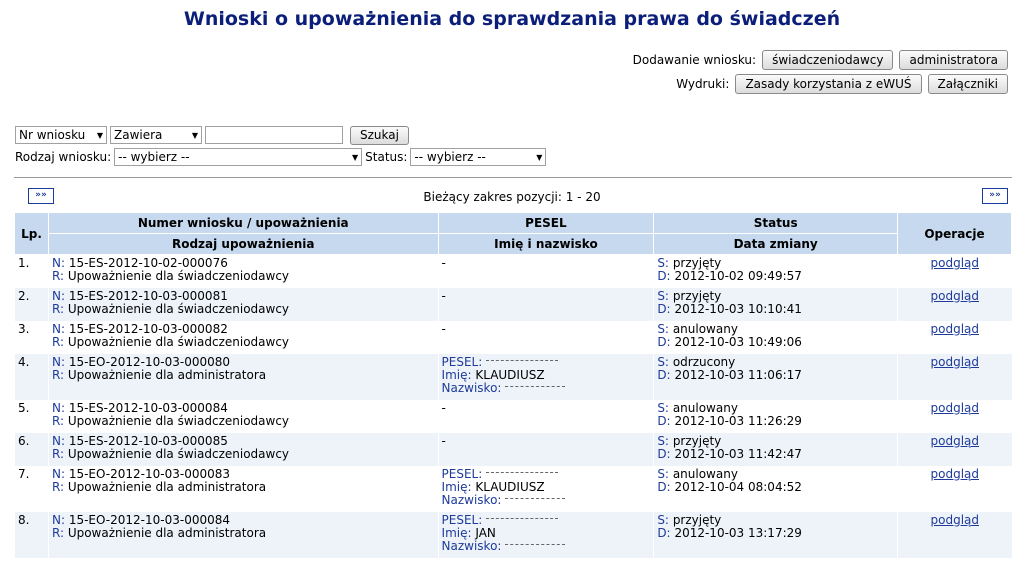 Image resolution: width=1024 pixels, height=567 pixels. I want to click on search-mode-select: Zawiera ▼, so click(156, 135).